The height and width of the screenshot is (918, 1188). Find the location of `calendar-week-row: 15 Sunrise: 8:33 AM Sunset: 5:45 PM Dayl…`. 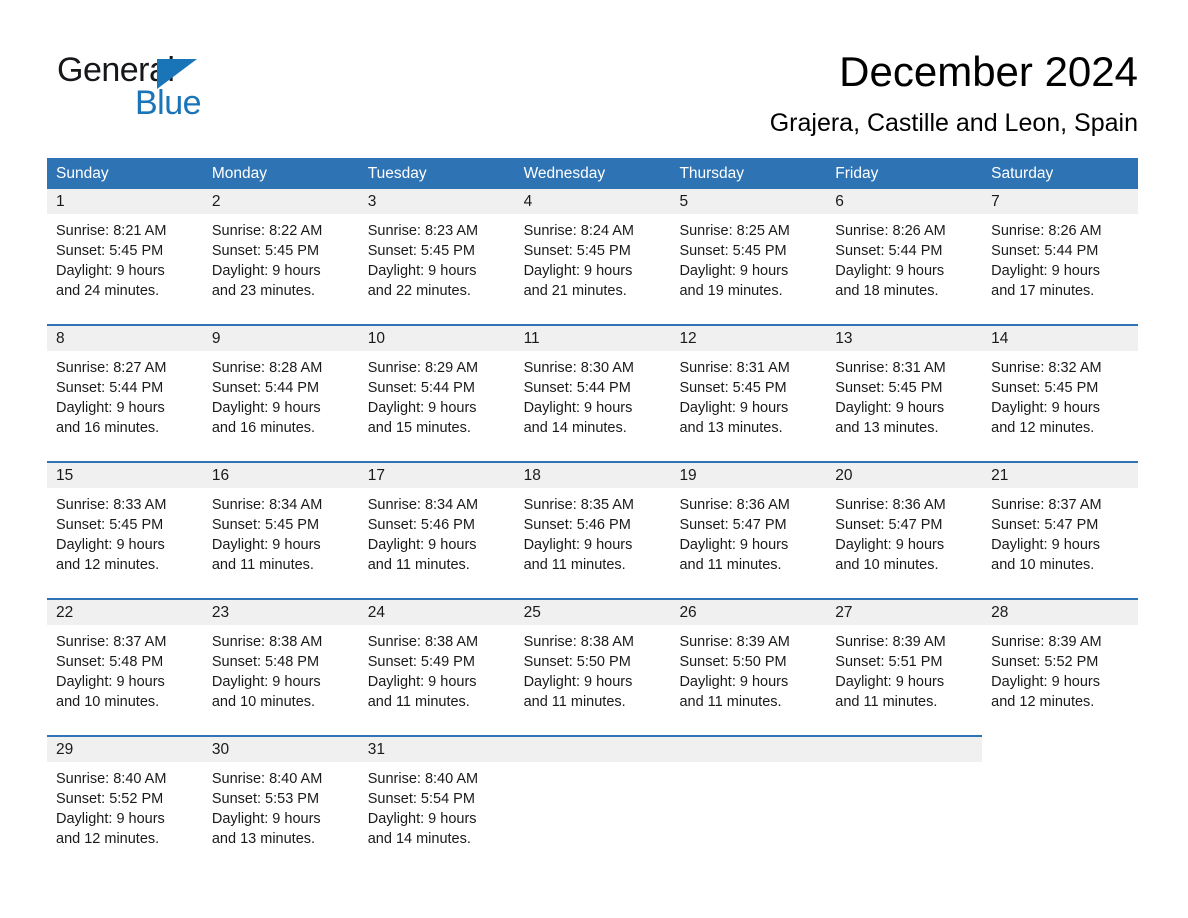

calendar-week-row: 15 Sunrise: 8:33 AM Sunset: 5:45 PM Dayl… is located at coordinates (593, 529).